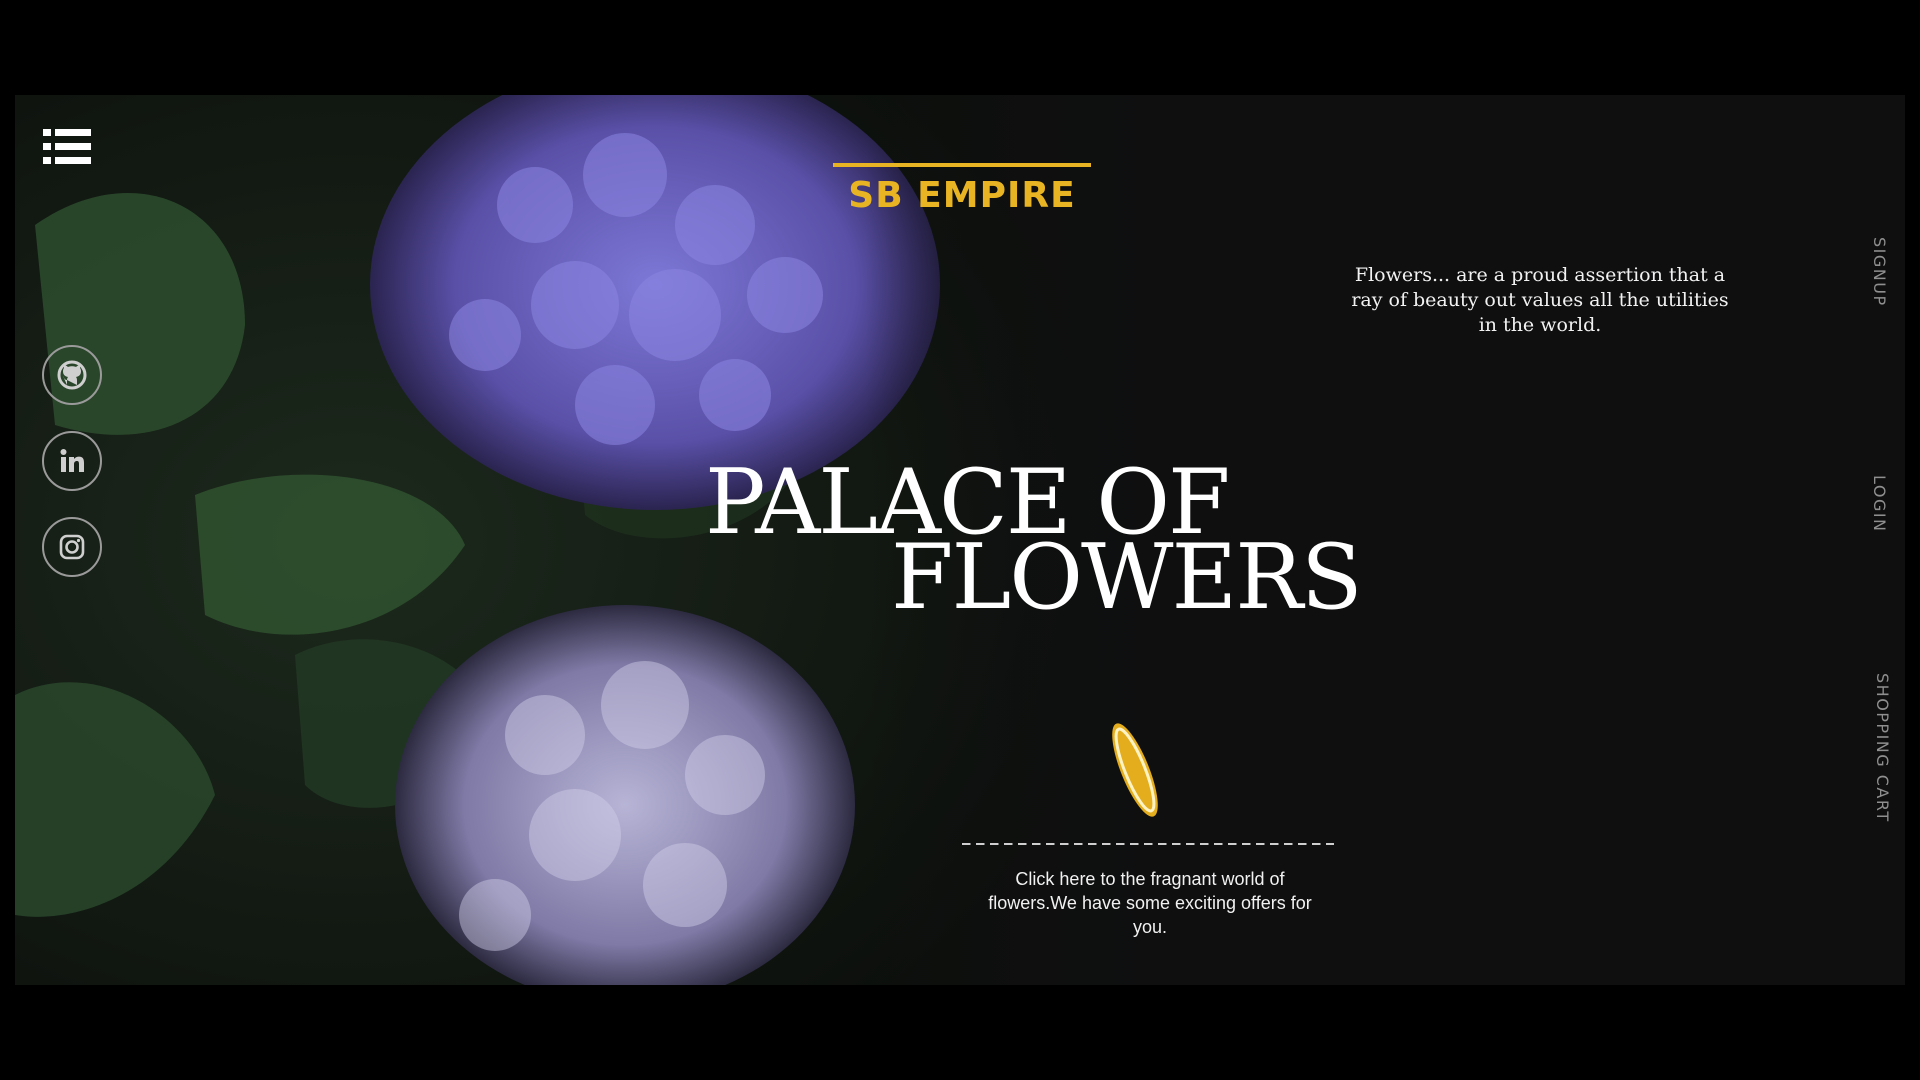 Image resolution: width=1920 pixels, height=1080 pixels. What do you see at coordinates (67, 147) in the screenshot?
I see `hamburger-list-icon` at bounding box center [67, 147].